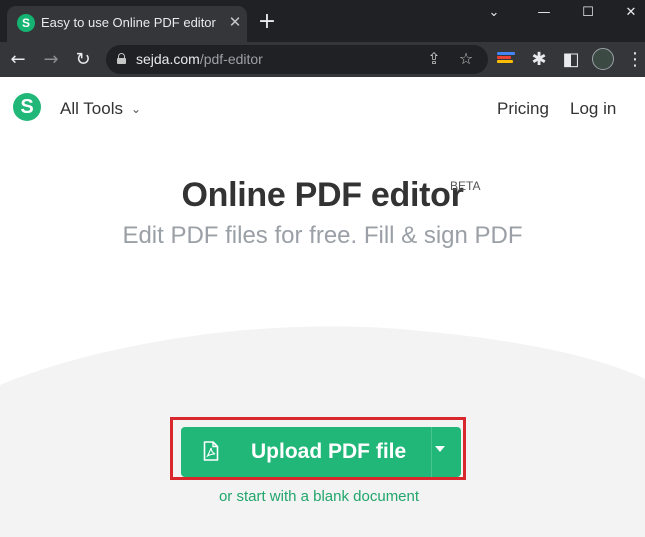 The width and height of the screenshot is (645, 537). I want to click on share-icon: ⇪, so click(434, 59).